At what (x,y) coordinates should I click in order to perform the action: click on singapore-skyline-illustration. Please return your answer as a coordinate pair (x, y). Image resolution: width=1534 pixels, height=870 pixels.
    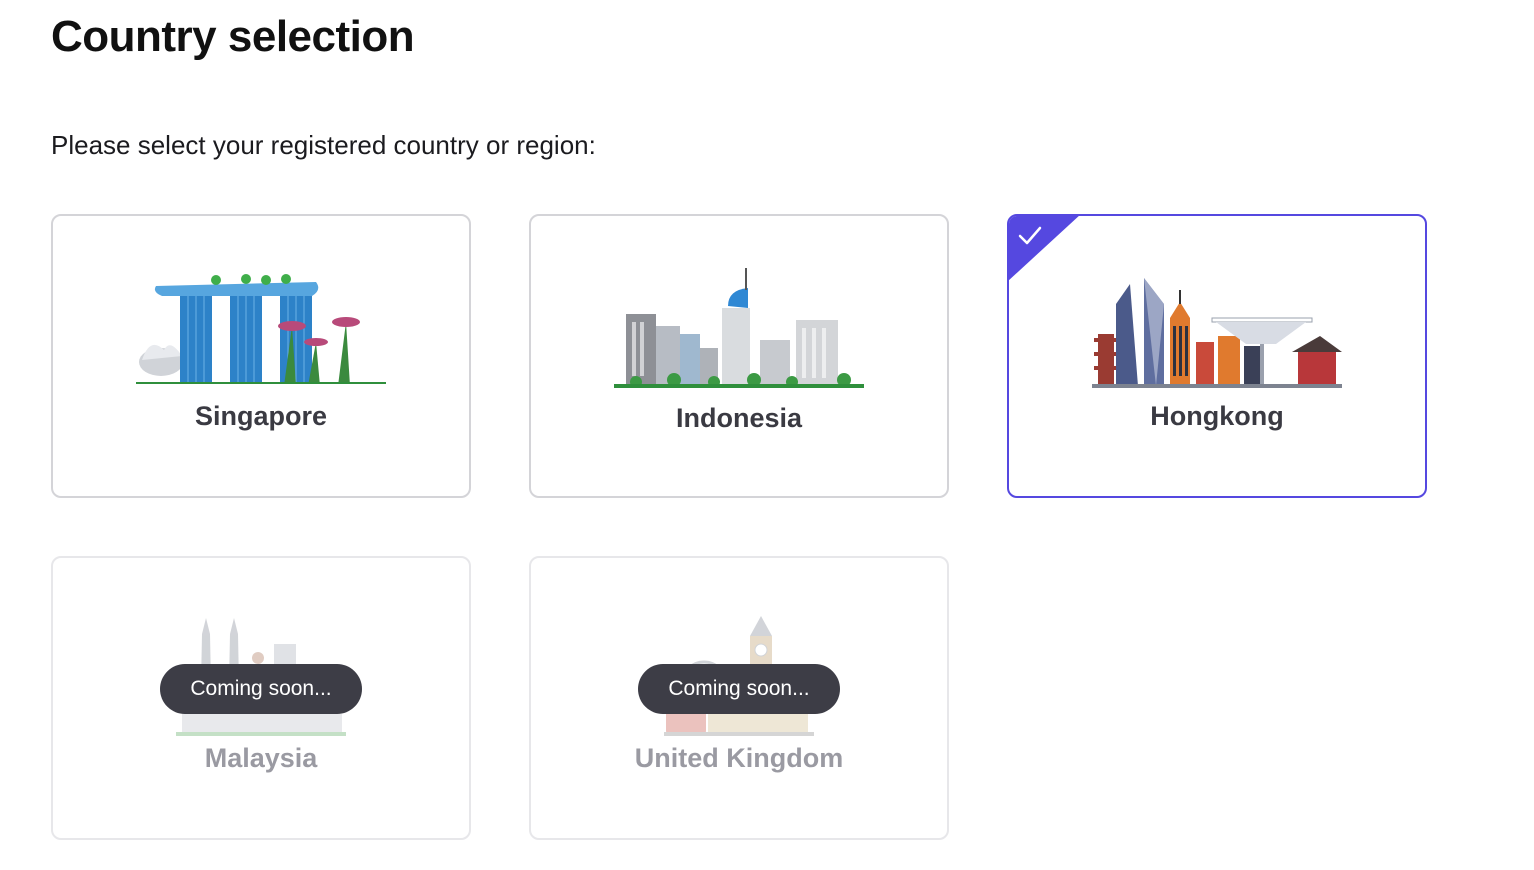
    Looking at the image, I should click on (261, 329).